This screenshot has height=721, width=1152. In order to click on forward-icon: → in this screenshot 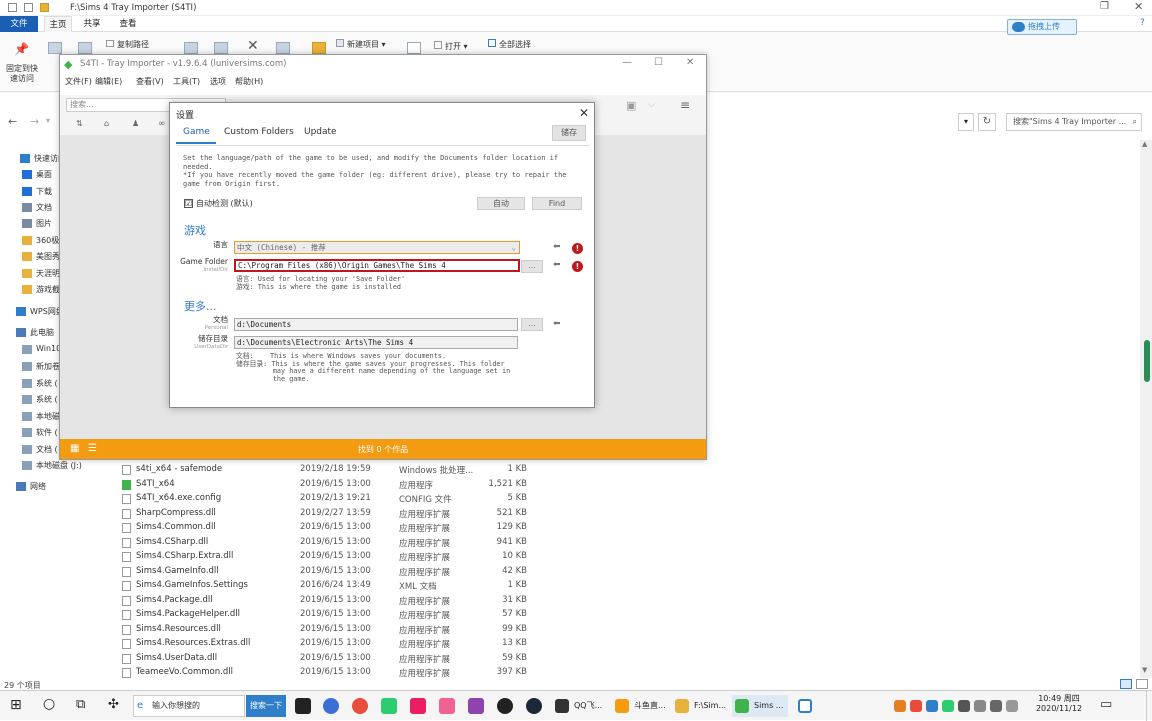, I will do `click(34, 121)`.